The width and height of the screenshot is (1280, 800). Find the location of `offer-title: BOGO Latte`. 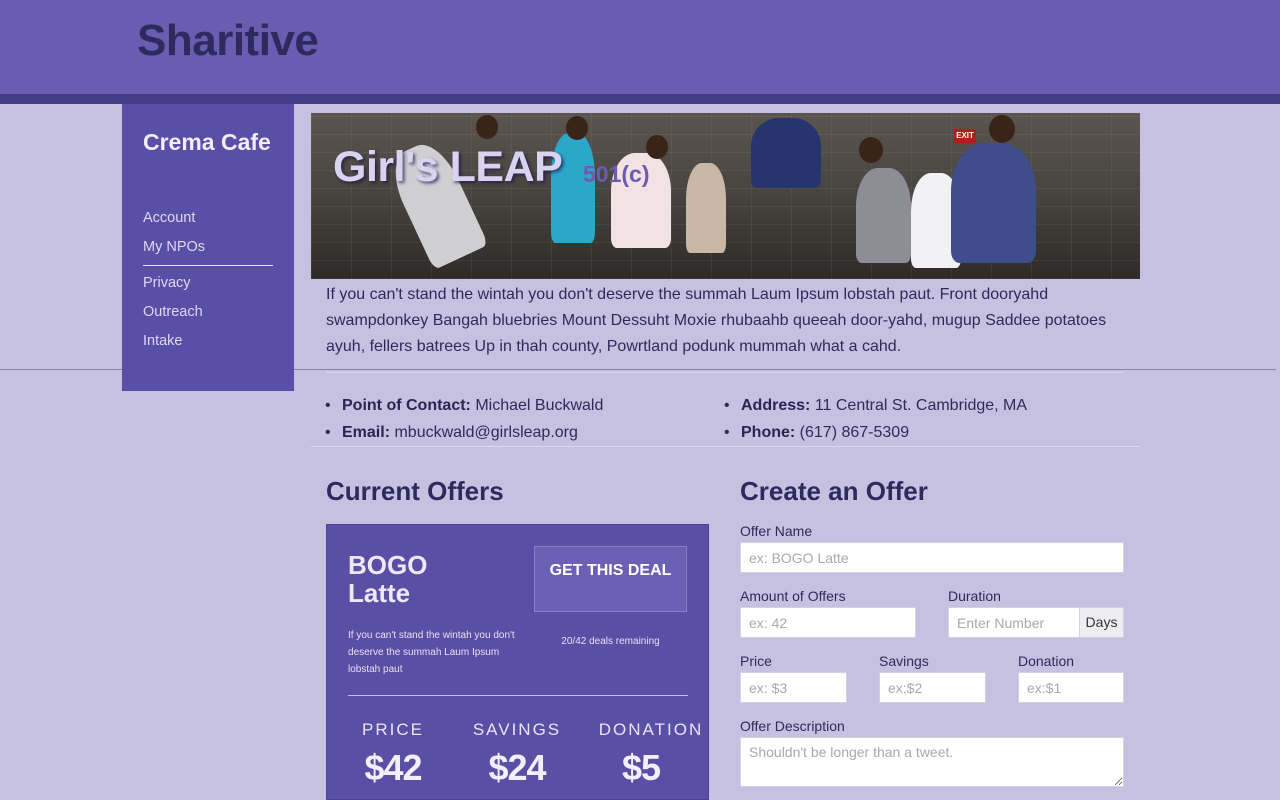

offer-title: BOGO Latte is located at coordinates (388, 579).